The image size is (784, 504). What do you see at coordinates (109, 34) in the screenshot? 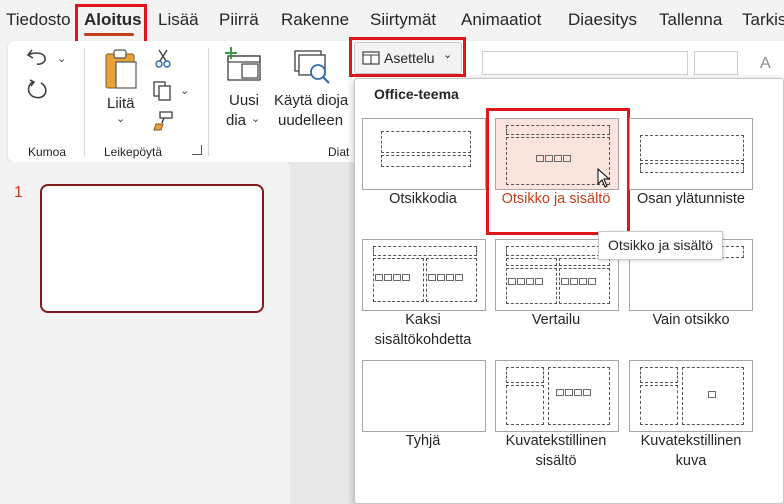
I see `active-tab-indicator` at bounding box center [109, 34].